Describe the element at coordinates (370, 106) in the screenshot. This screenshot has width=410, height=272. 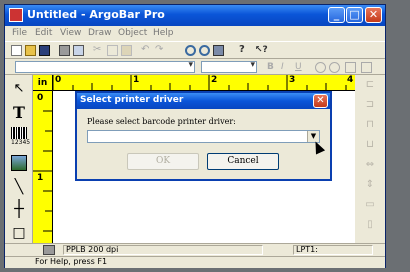
I see `align-right-icon: ⊐` at that location.